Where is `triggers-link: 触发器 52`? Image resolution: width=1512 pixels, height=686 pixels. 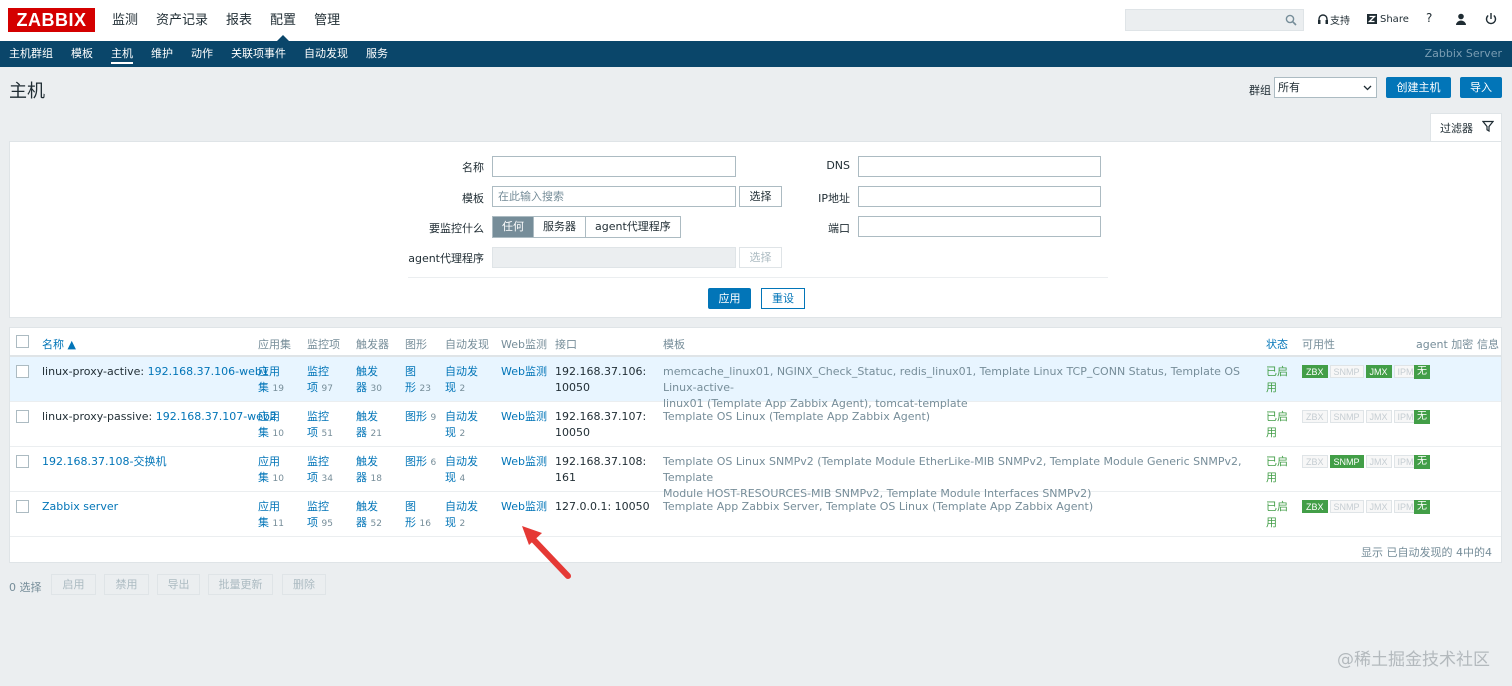 triggers-link: 触发器 52 is located at coordinates (369, 515).